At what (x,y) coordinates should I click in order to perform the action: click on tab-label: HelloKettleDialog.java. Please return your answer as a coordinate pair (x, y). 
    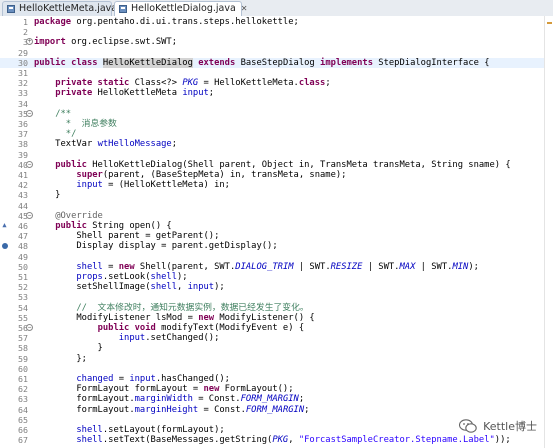
    Looking at the image, I should click on (183, 8).